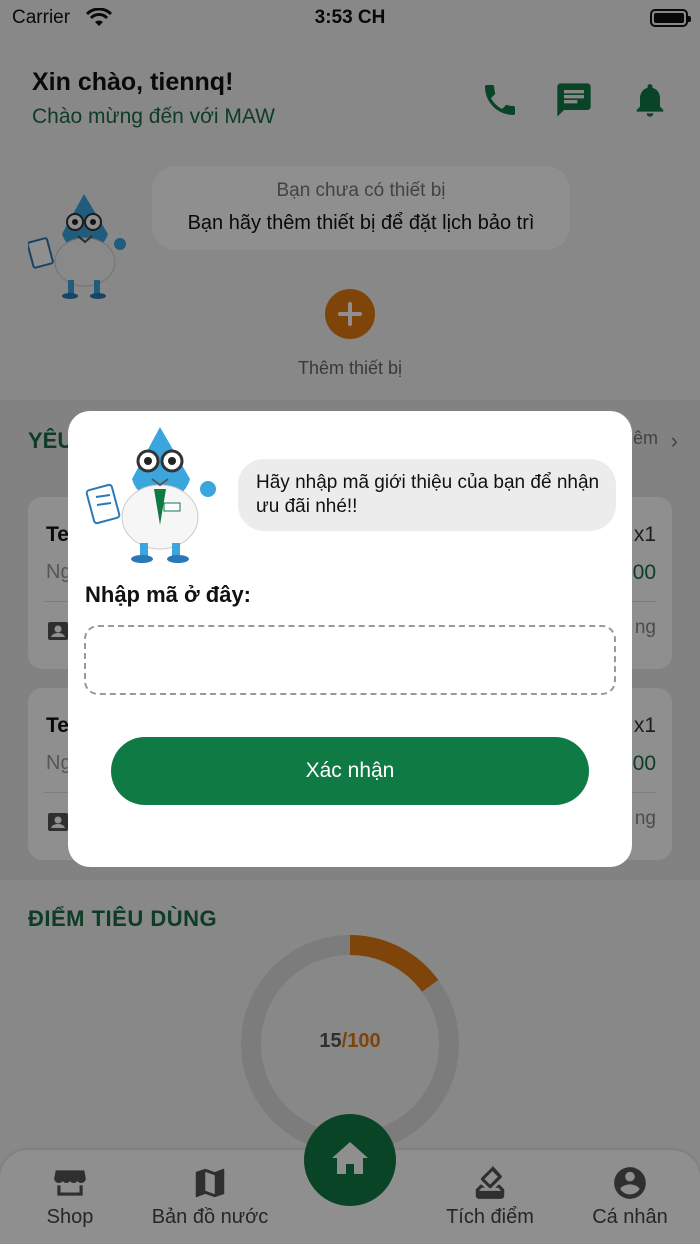  What do you see at coordinates (350, 771) in the screenshot?
I see `confirm-button: Xác nhận` at bounding box center [350, 771].